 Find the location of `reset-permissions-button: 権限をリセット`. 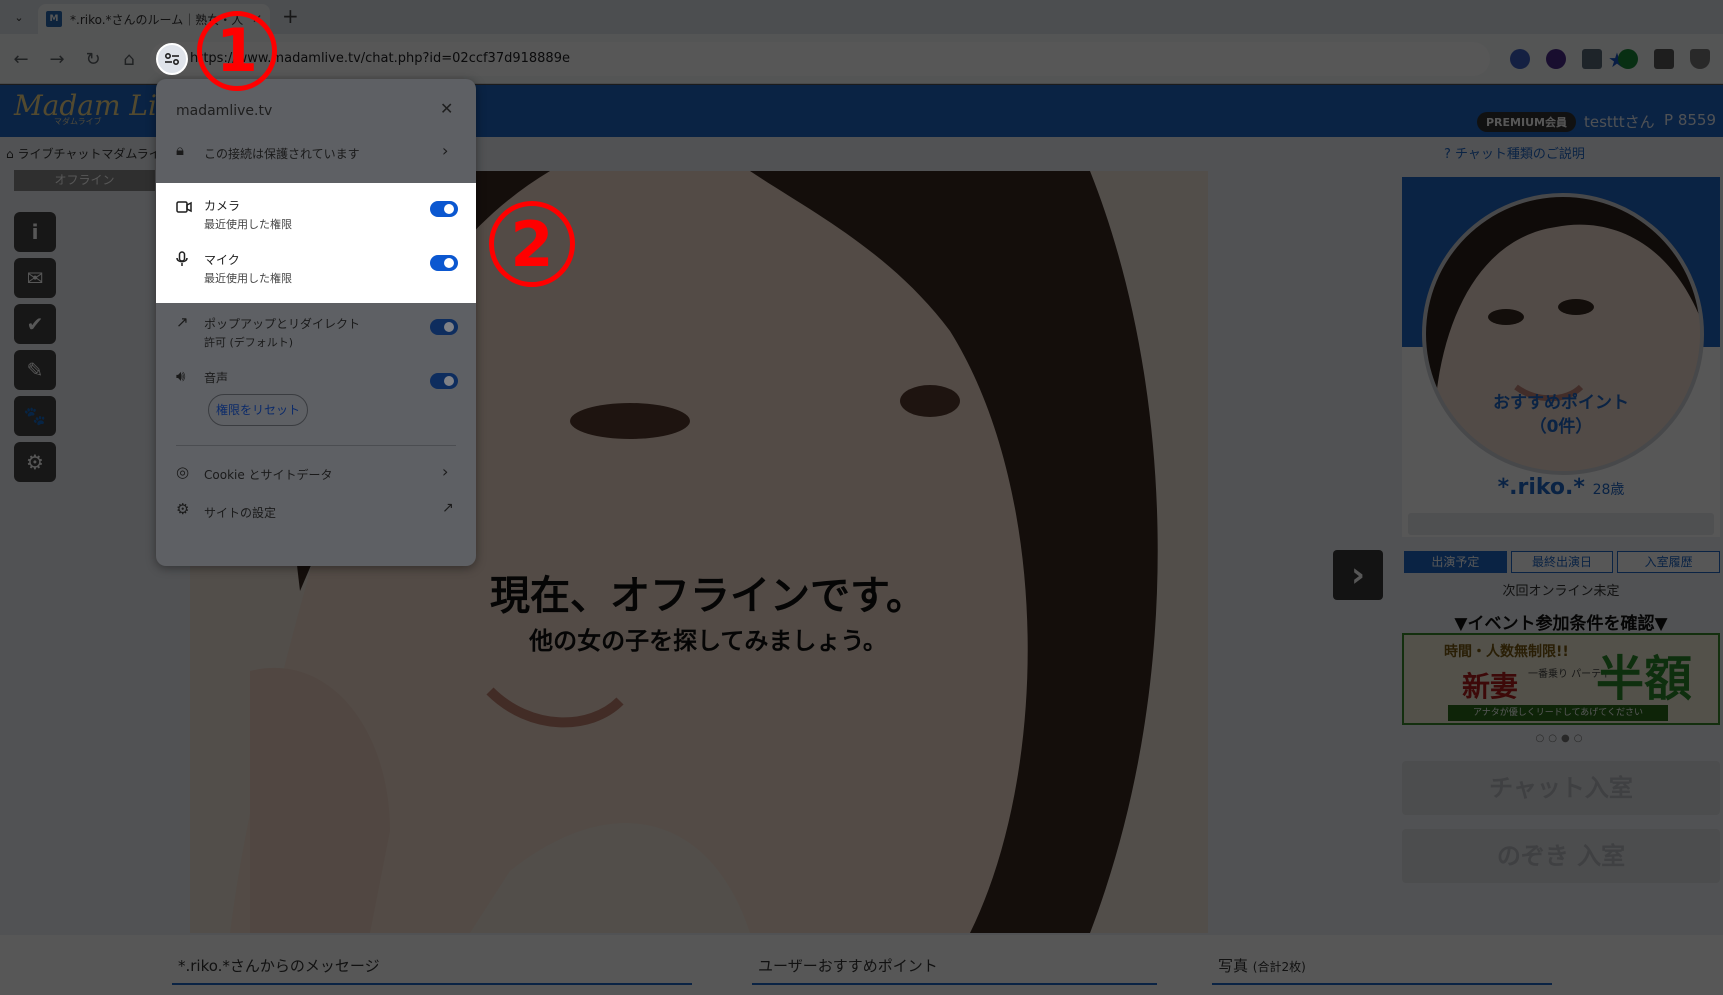

reset-permissions-button: 権限をリセット is located at coordinates (258, 410).